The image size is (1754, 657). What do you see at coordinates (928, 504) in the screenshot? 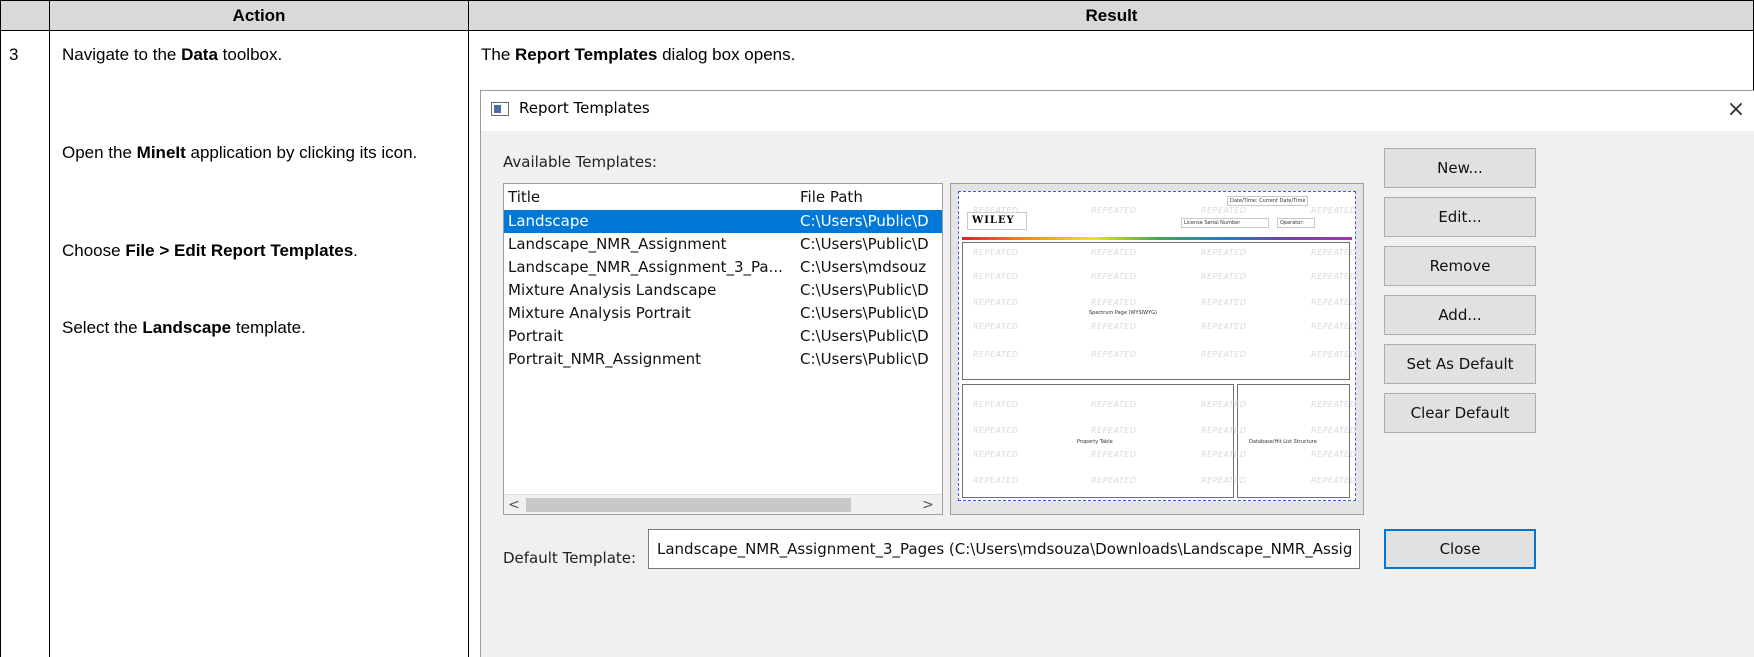
I see `scroll-right-icon: >` at bounding box center [928, 504].